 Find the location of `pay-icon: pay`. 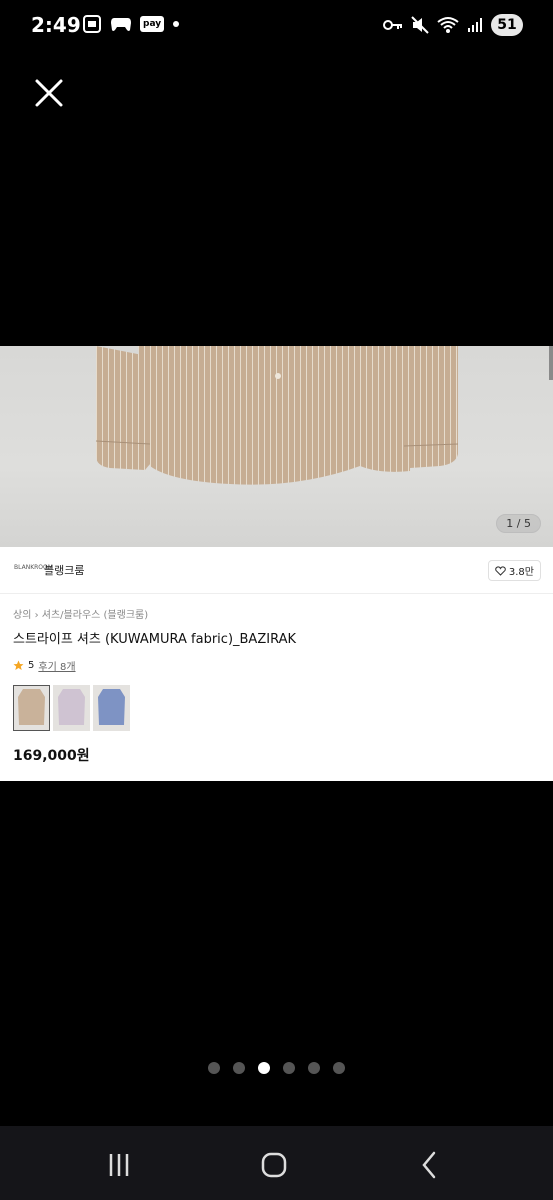

pay-icon: pay is located at coordinates (152, 24).